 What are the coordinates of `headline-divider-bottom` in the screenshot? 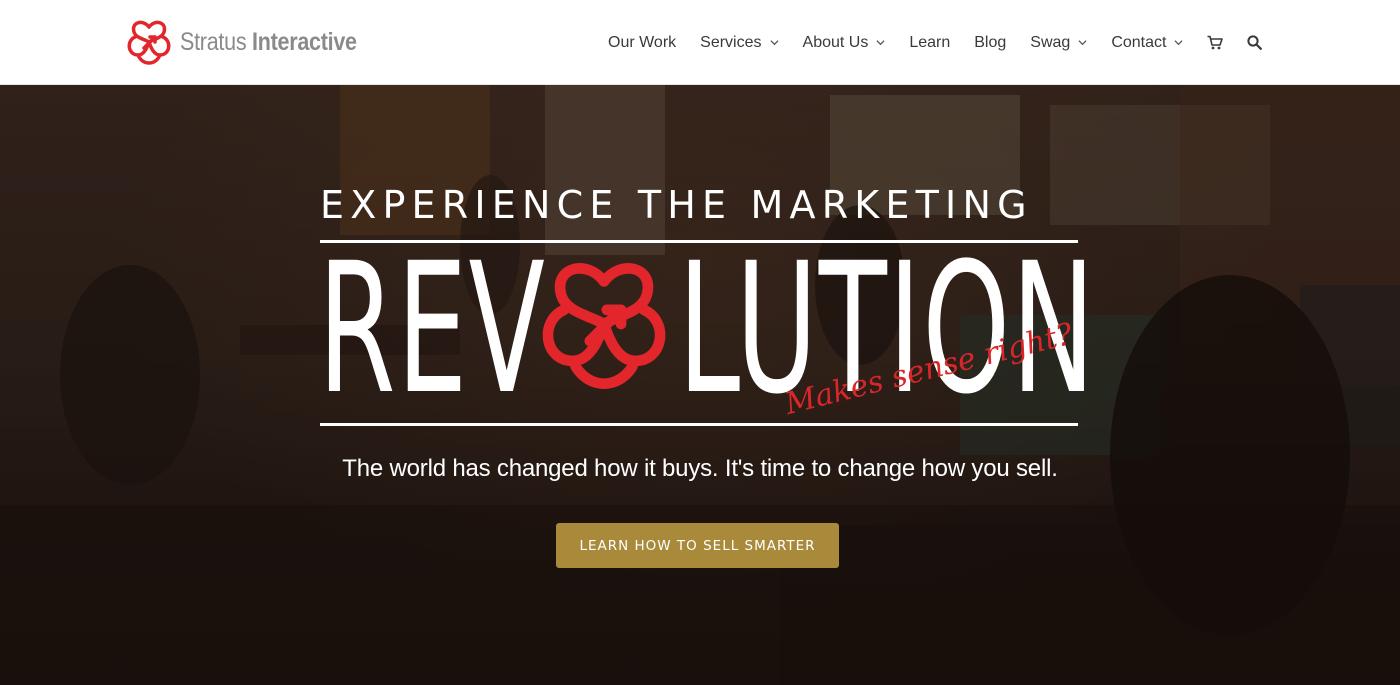 It's located at (699, 424).